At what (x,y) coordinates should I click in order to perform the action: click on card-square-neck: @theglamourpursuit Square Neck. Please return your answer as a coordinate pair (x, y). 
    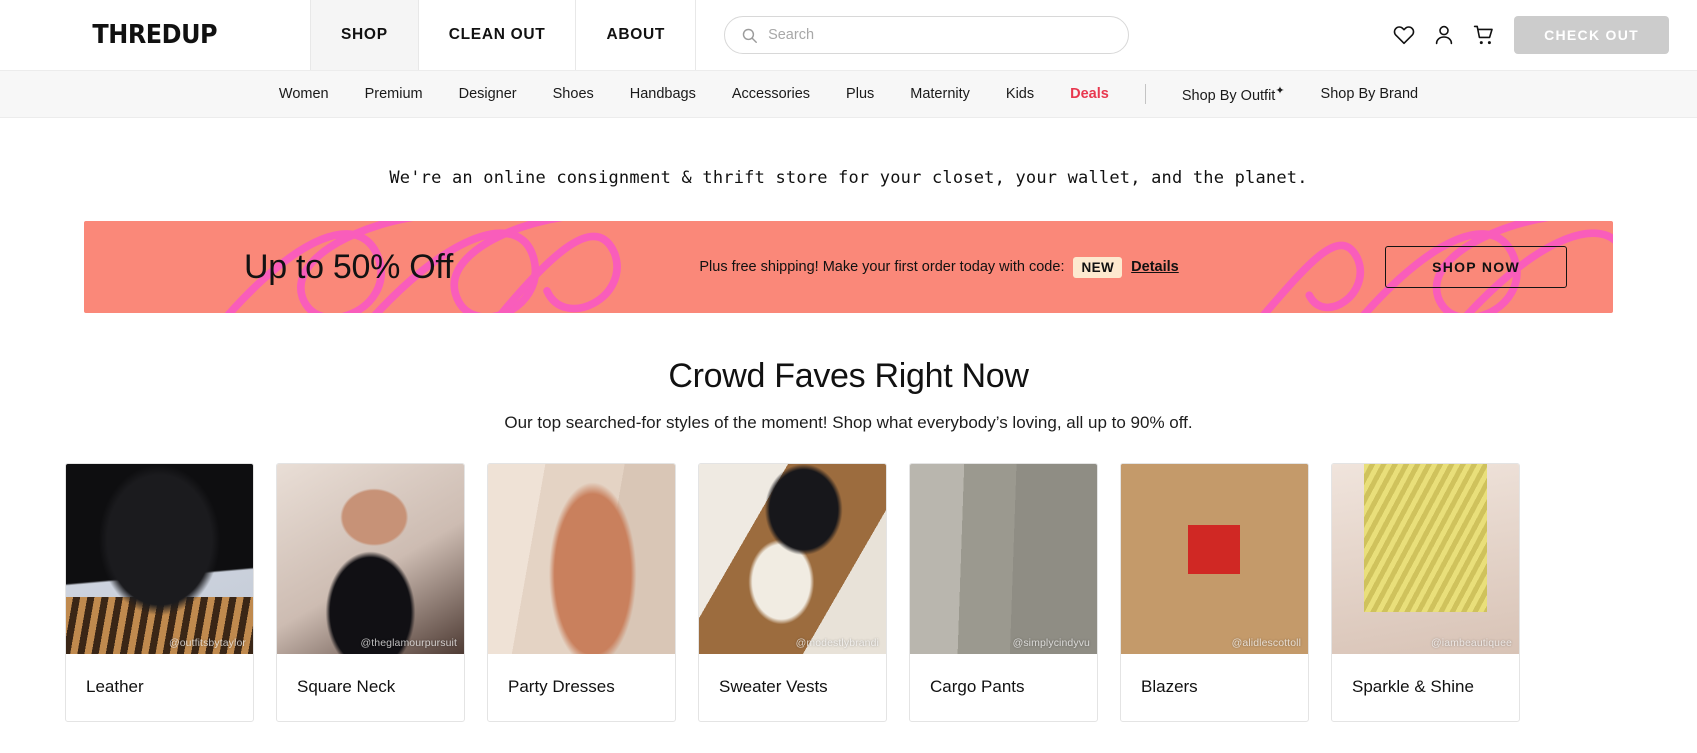
    Looking at the image, I should click on (370, 592).